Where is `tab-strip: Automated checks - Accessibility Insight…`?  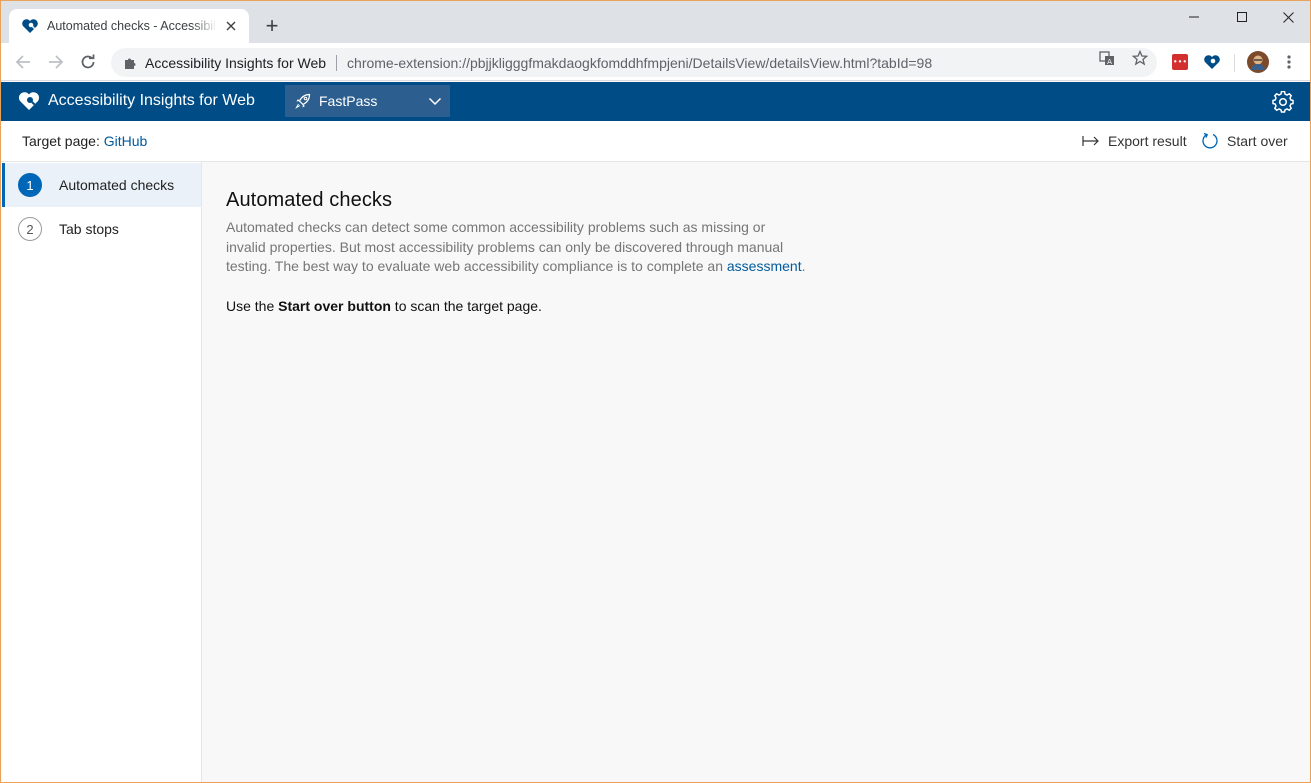
tab-strip: Automated checks - Accessibility Insight… is located at coordinates (655, 22).